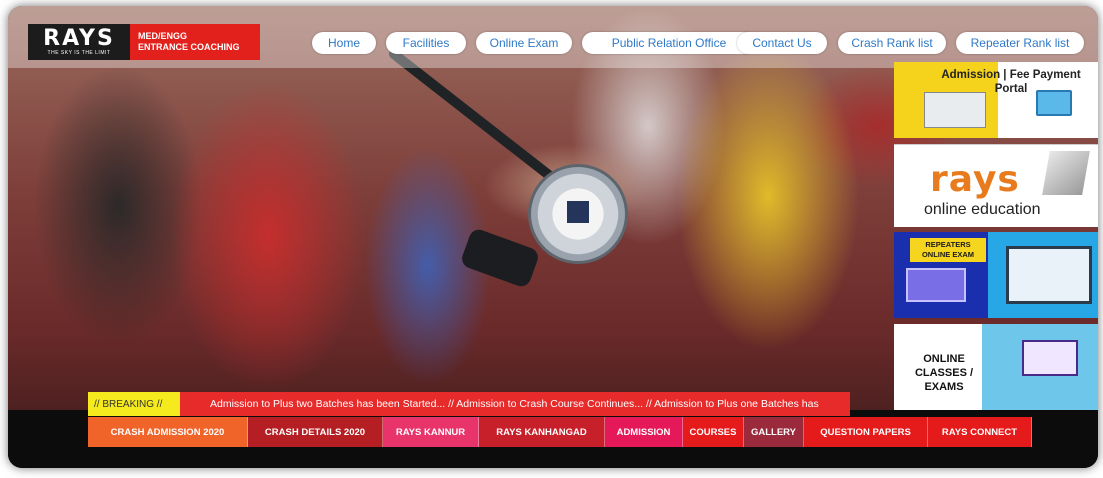 The width and height of the screenshot is (1103, 478). I want to click on wristwatch, so click(500, 258).